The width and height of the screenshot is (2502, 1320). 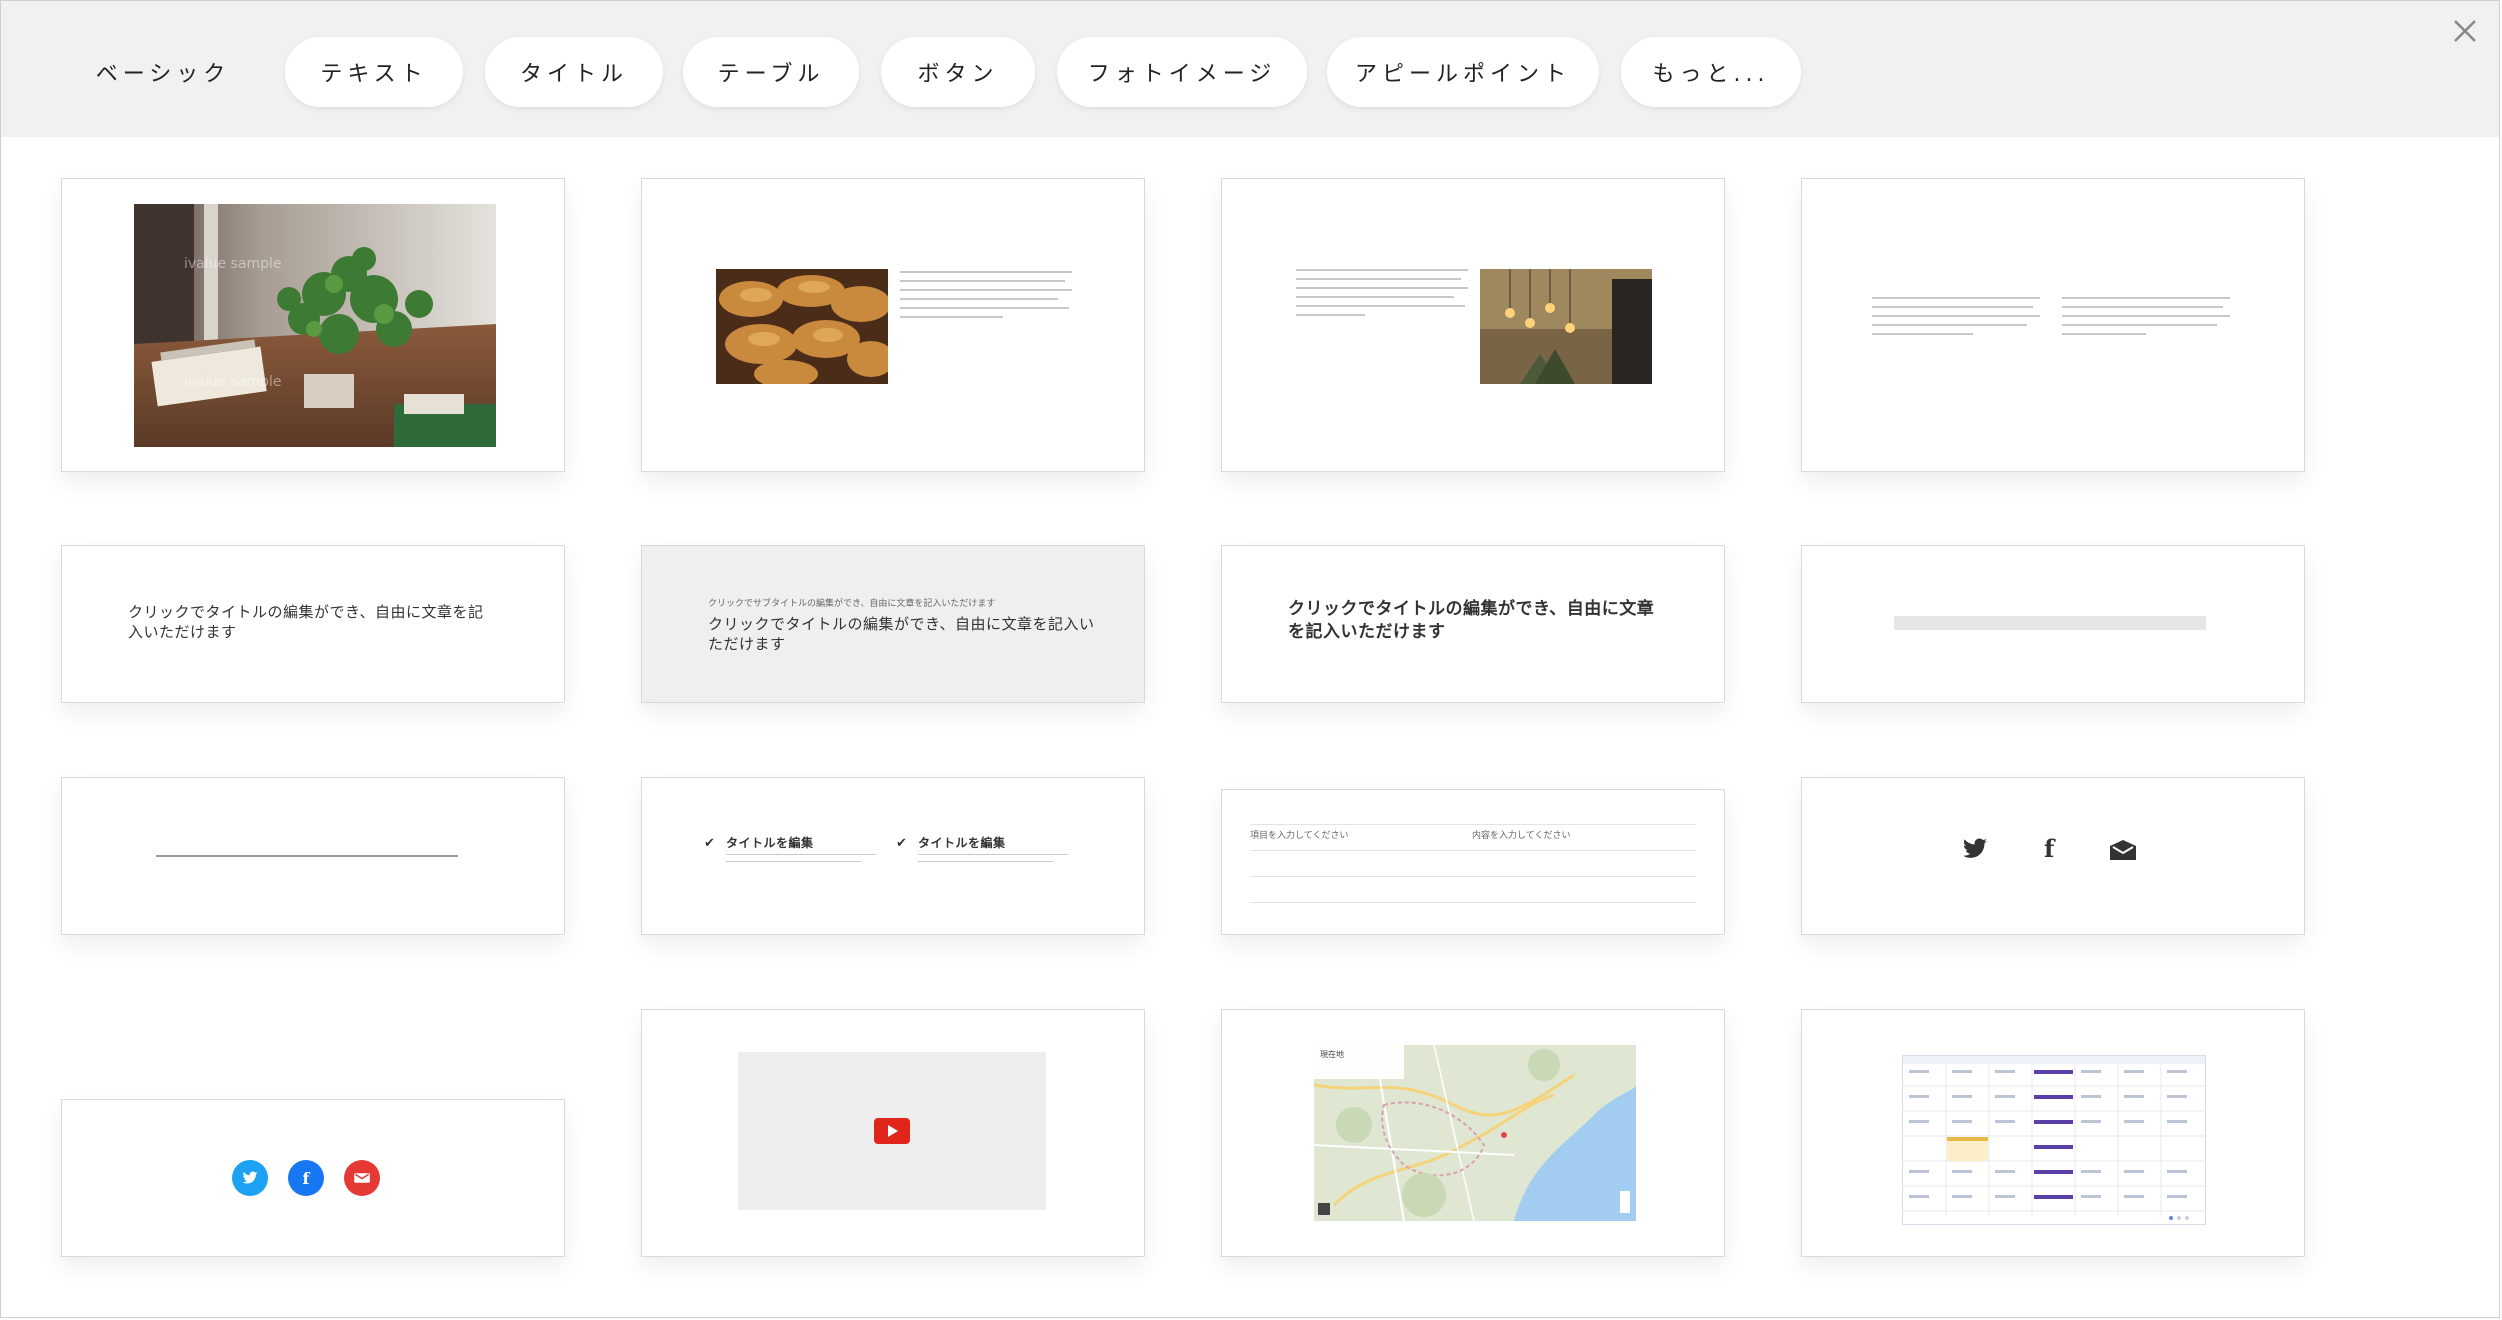 What do you see at coordinates (1566, 326) in the screenshot?
I see `pendant-lights-photo` at bounding box center [1566, 326].